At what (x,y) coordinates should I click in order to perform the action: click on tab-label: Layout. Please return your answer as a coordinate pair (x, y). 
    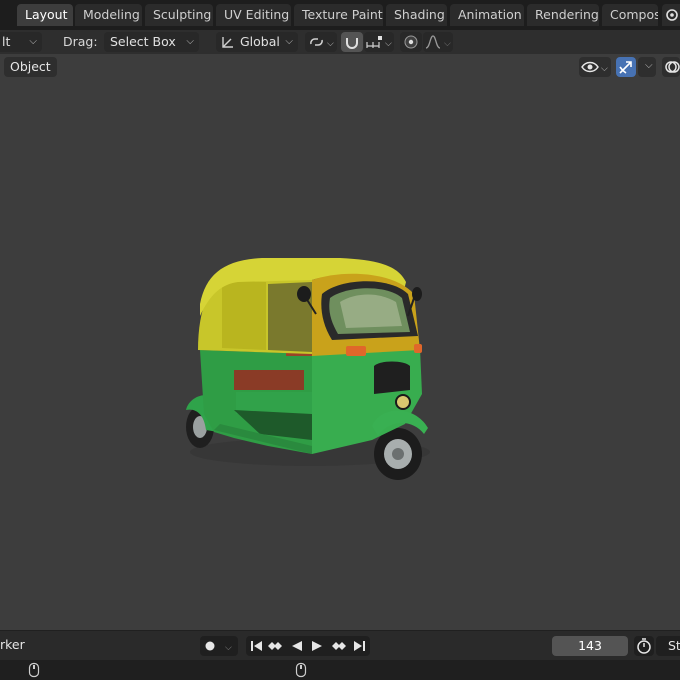
    Looking at the image, I should click on (46, 14).